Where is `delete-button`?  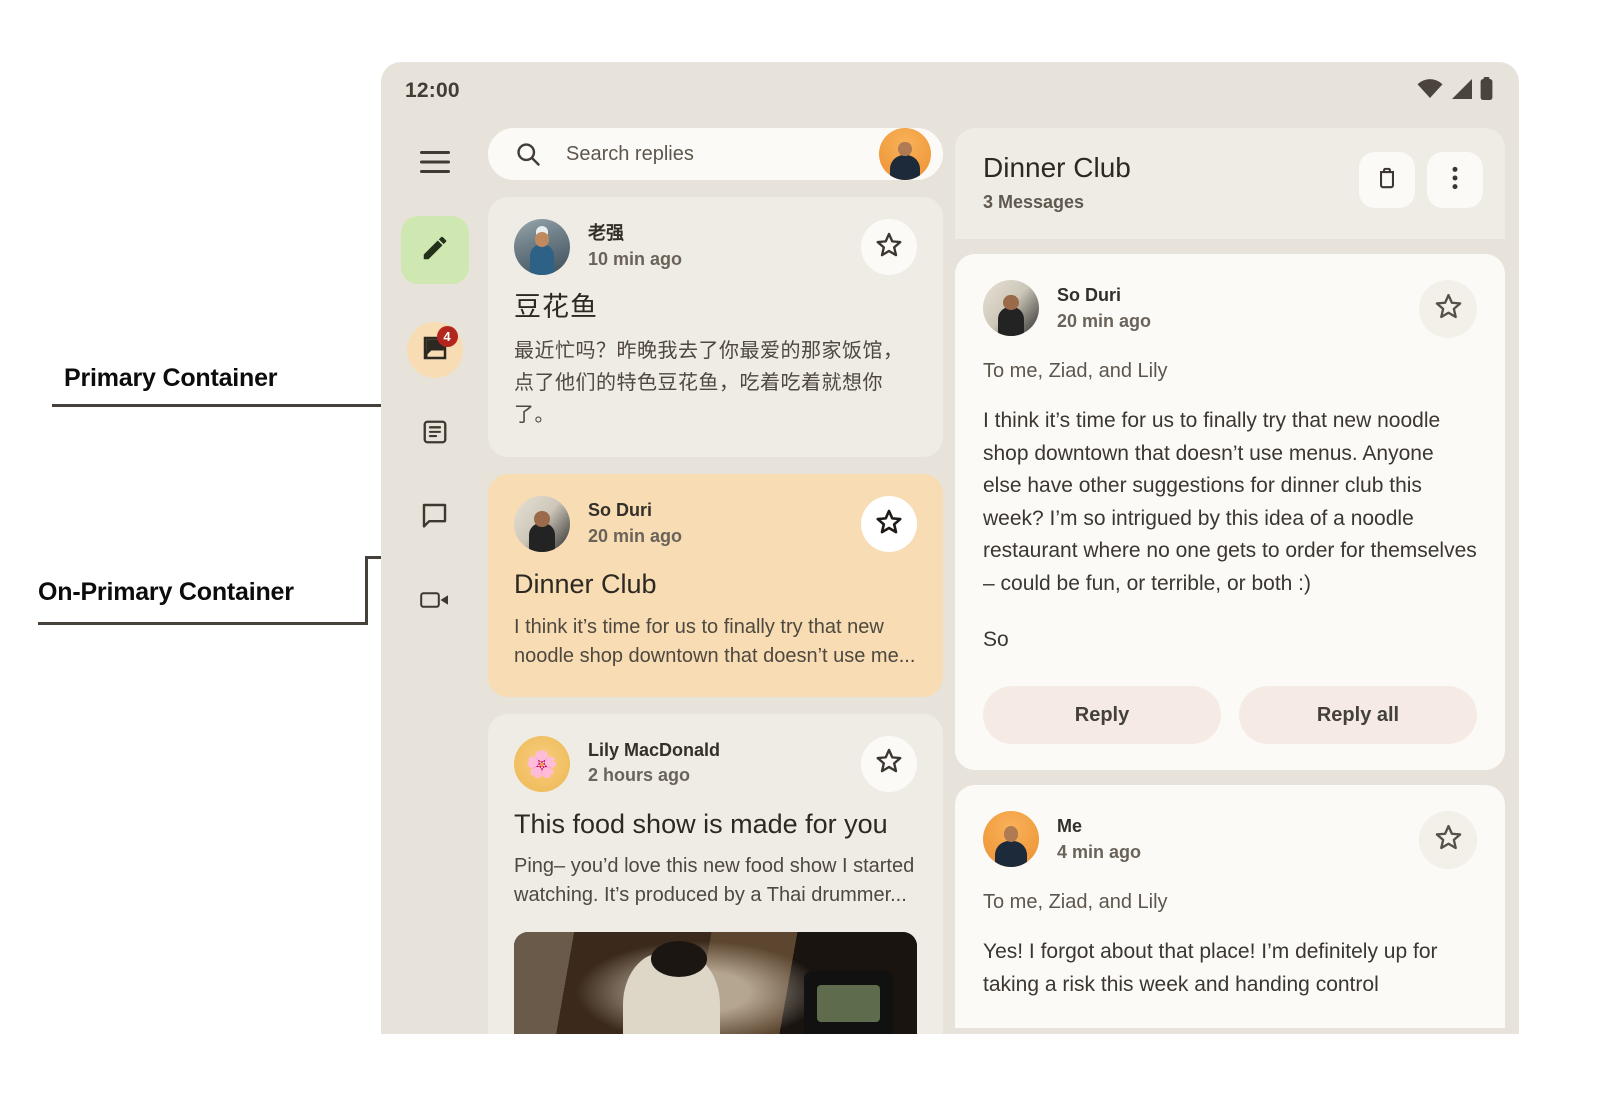
delete-button is located at coordinates (1387, 180).